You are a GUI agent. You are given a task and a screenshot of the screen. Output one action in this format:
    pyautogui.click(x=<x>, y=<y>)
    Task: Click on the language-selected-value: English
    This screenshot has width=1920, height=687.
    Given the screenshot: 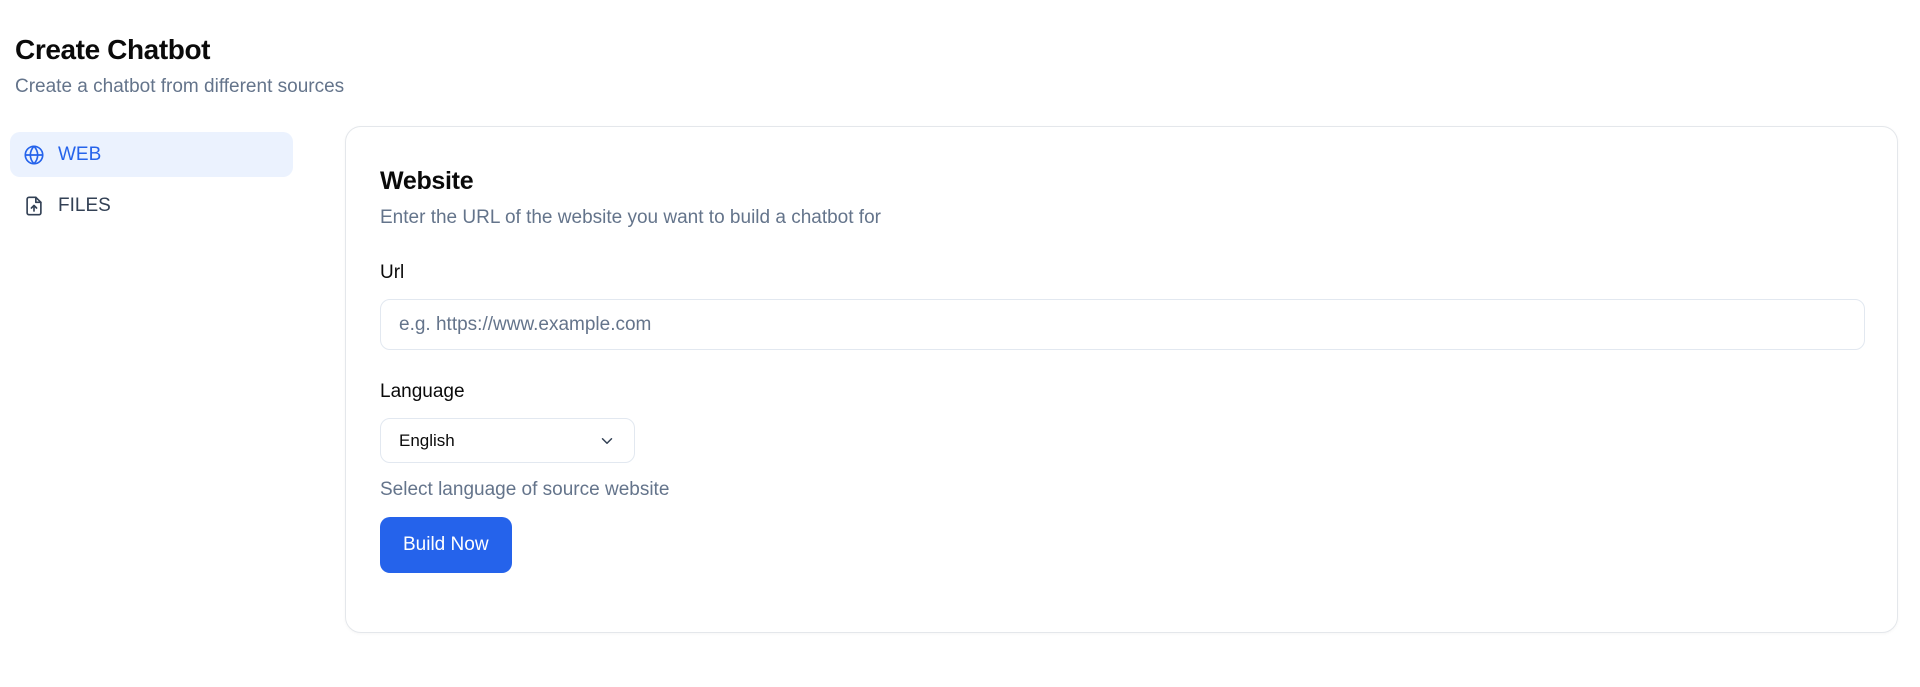 What is the action you would take?
    pyautogui.click(x=427, y=440)
    